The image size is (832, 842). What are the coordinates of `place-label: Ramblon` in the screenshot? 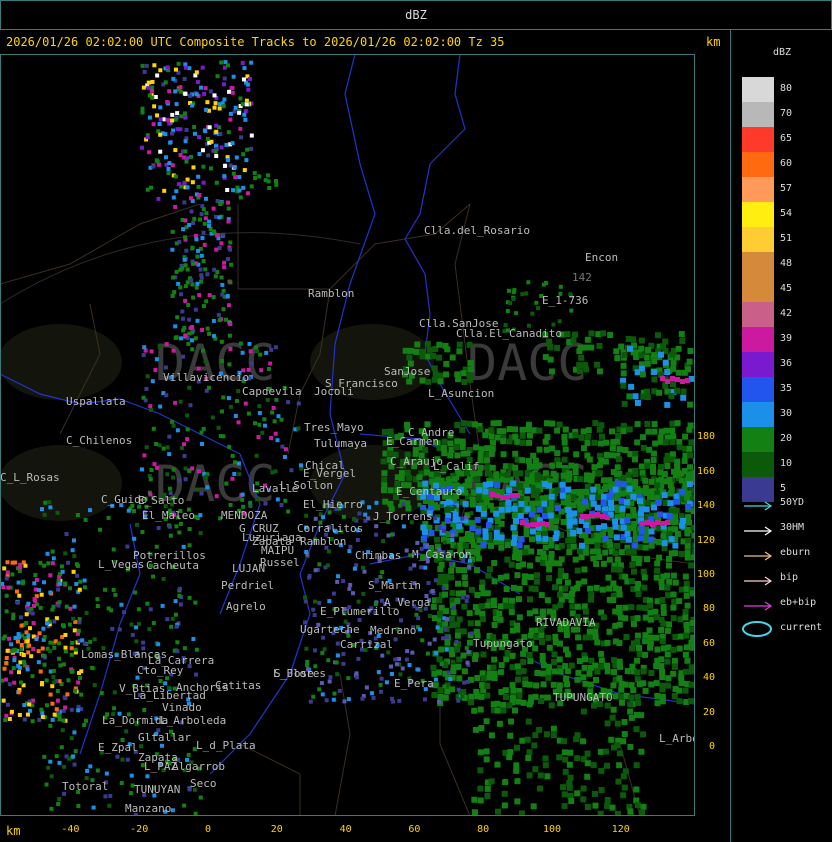 It's located at (331, 293).